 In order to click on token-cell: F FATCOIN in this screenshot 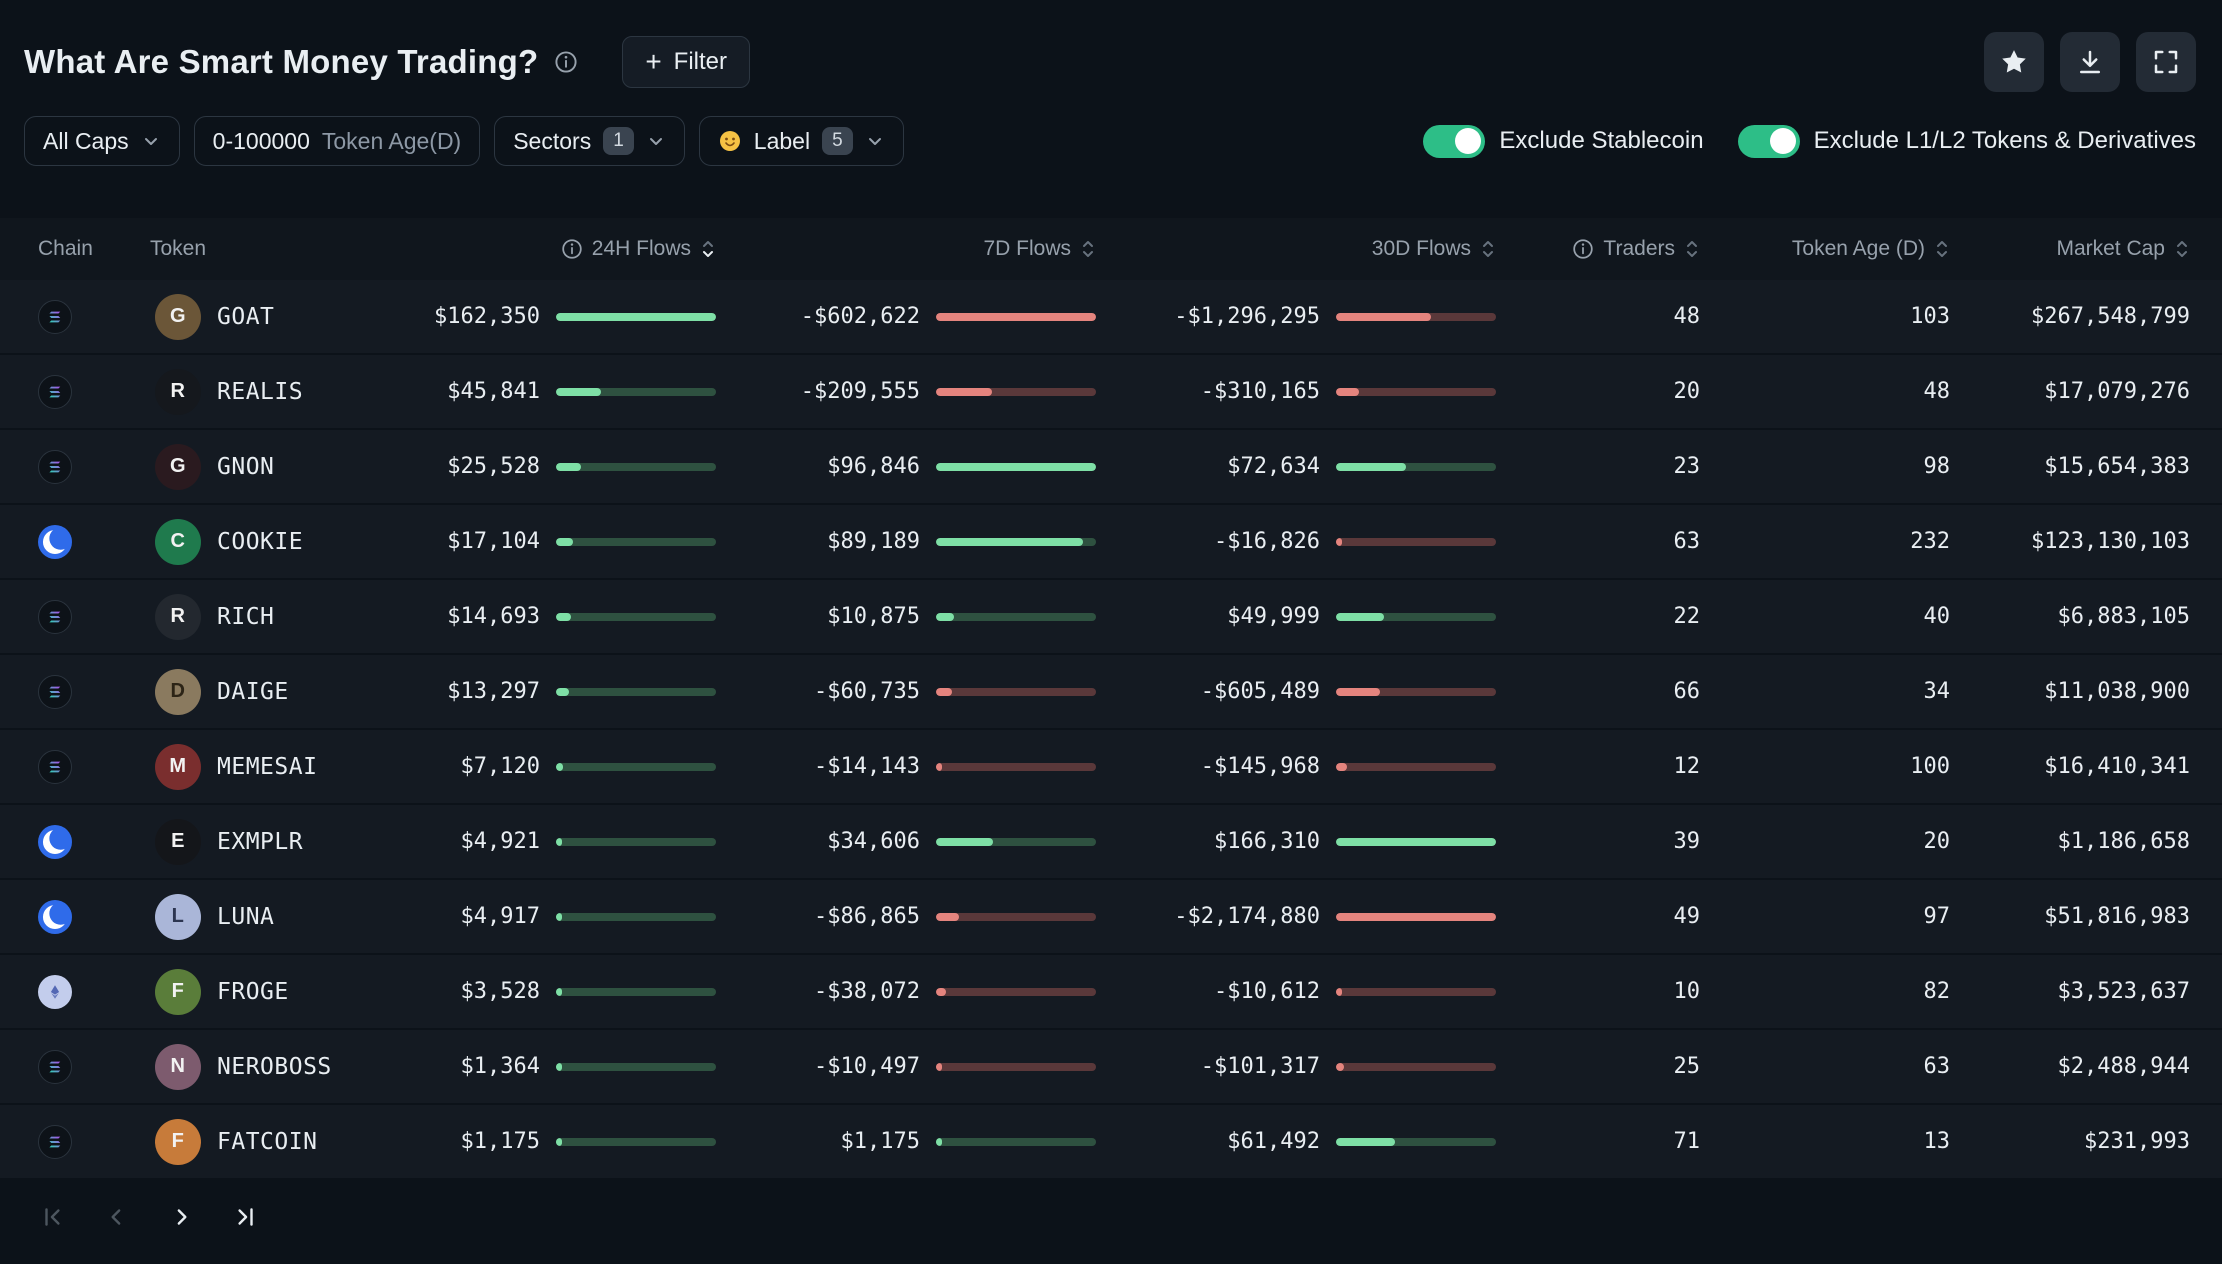, I will do `click(235, 1141)`.